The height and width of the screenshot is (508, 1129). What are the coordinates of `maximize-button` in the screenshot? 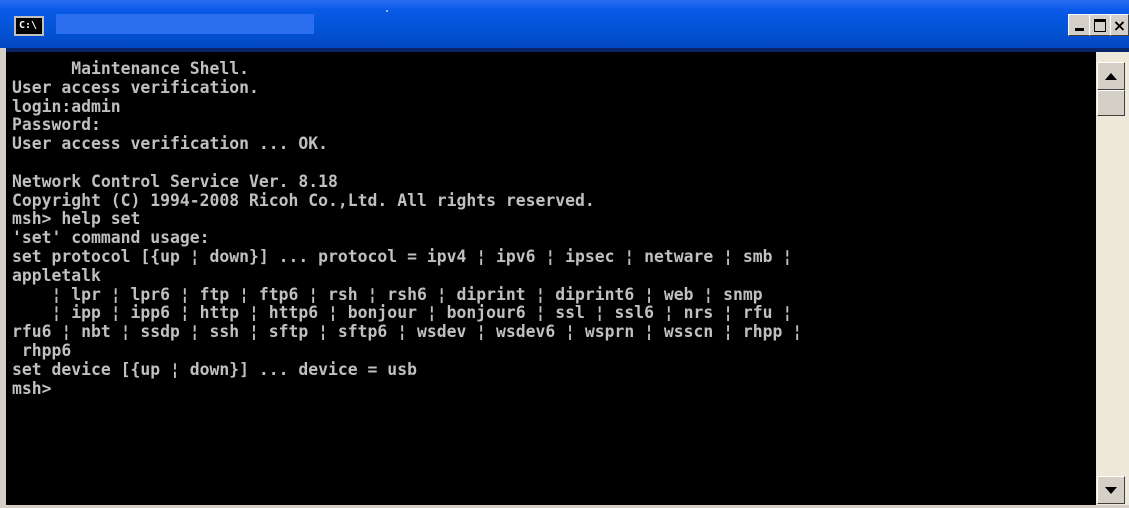 It's located at (1100, 25).